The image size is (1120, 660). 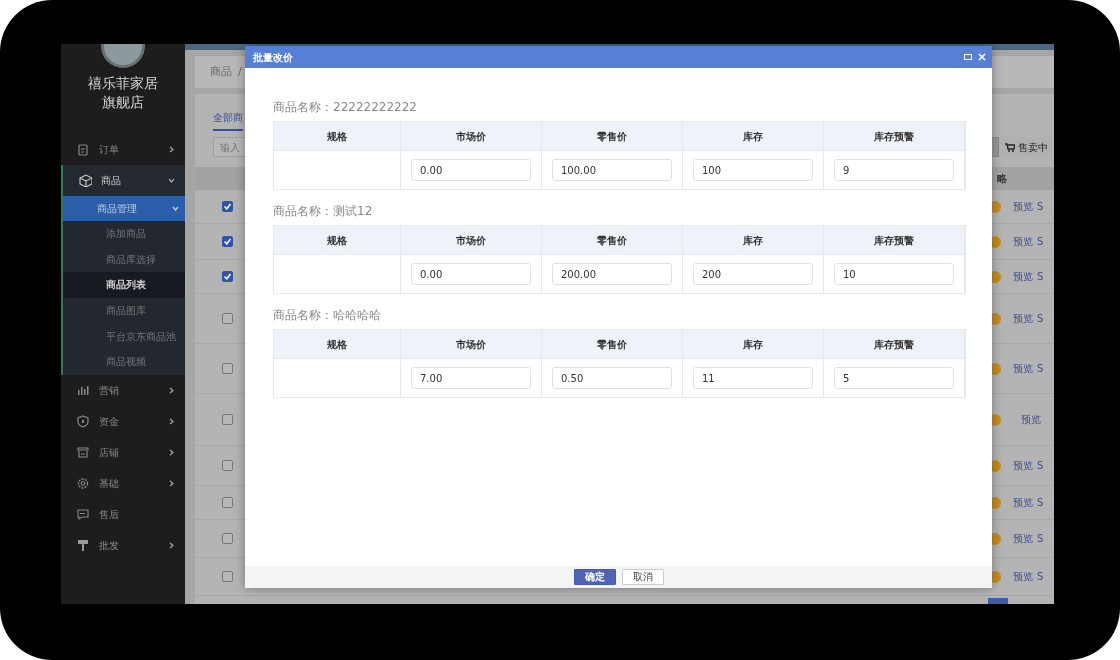 I want to click on input-field: 100.00, so click(x=612, y=170).